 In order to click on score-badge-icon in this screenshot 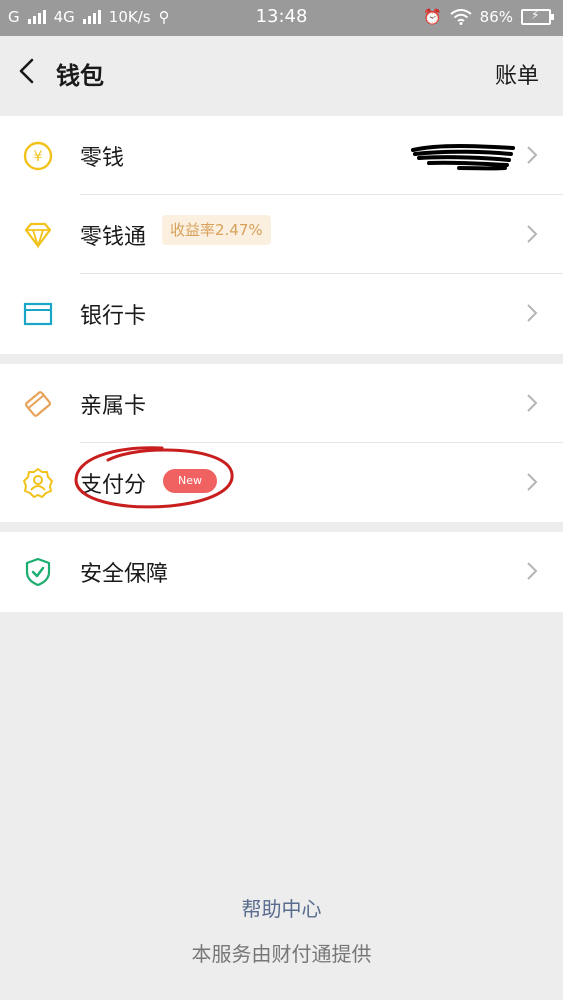, I will do `click(38, 483)`.